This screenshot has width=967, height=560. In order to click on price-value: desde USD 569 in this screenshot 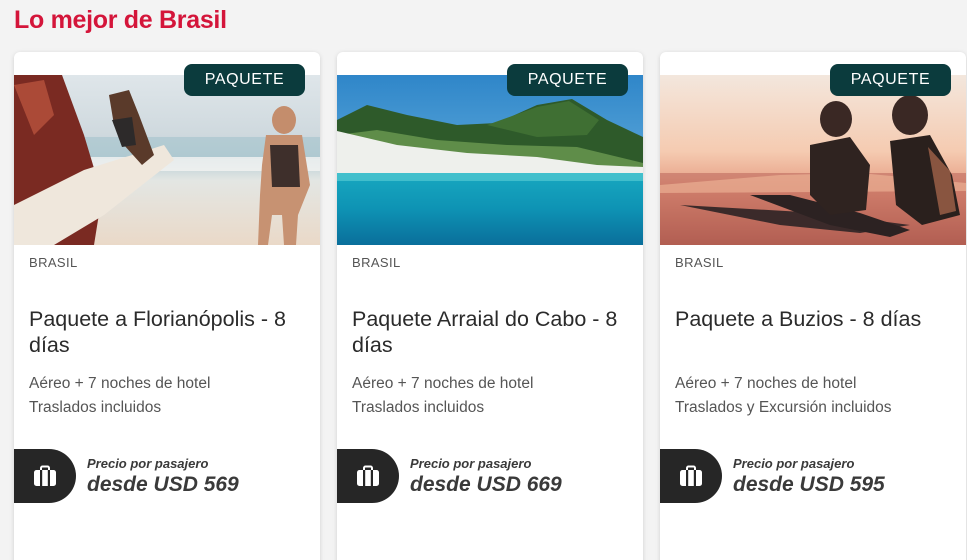, I will do `click(163, 484)`.